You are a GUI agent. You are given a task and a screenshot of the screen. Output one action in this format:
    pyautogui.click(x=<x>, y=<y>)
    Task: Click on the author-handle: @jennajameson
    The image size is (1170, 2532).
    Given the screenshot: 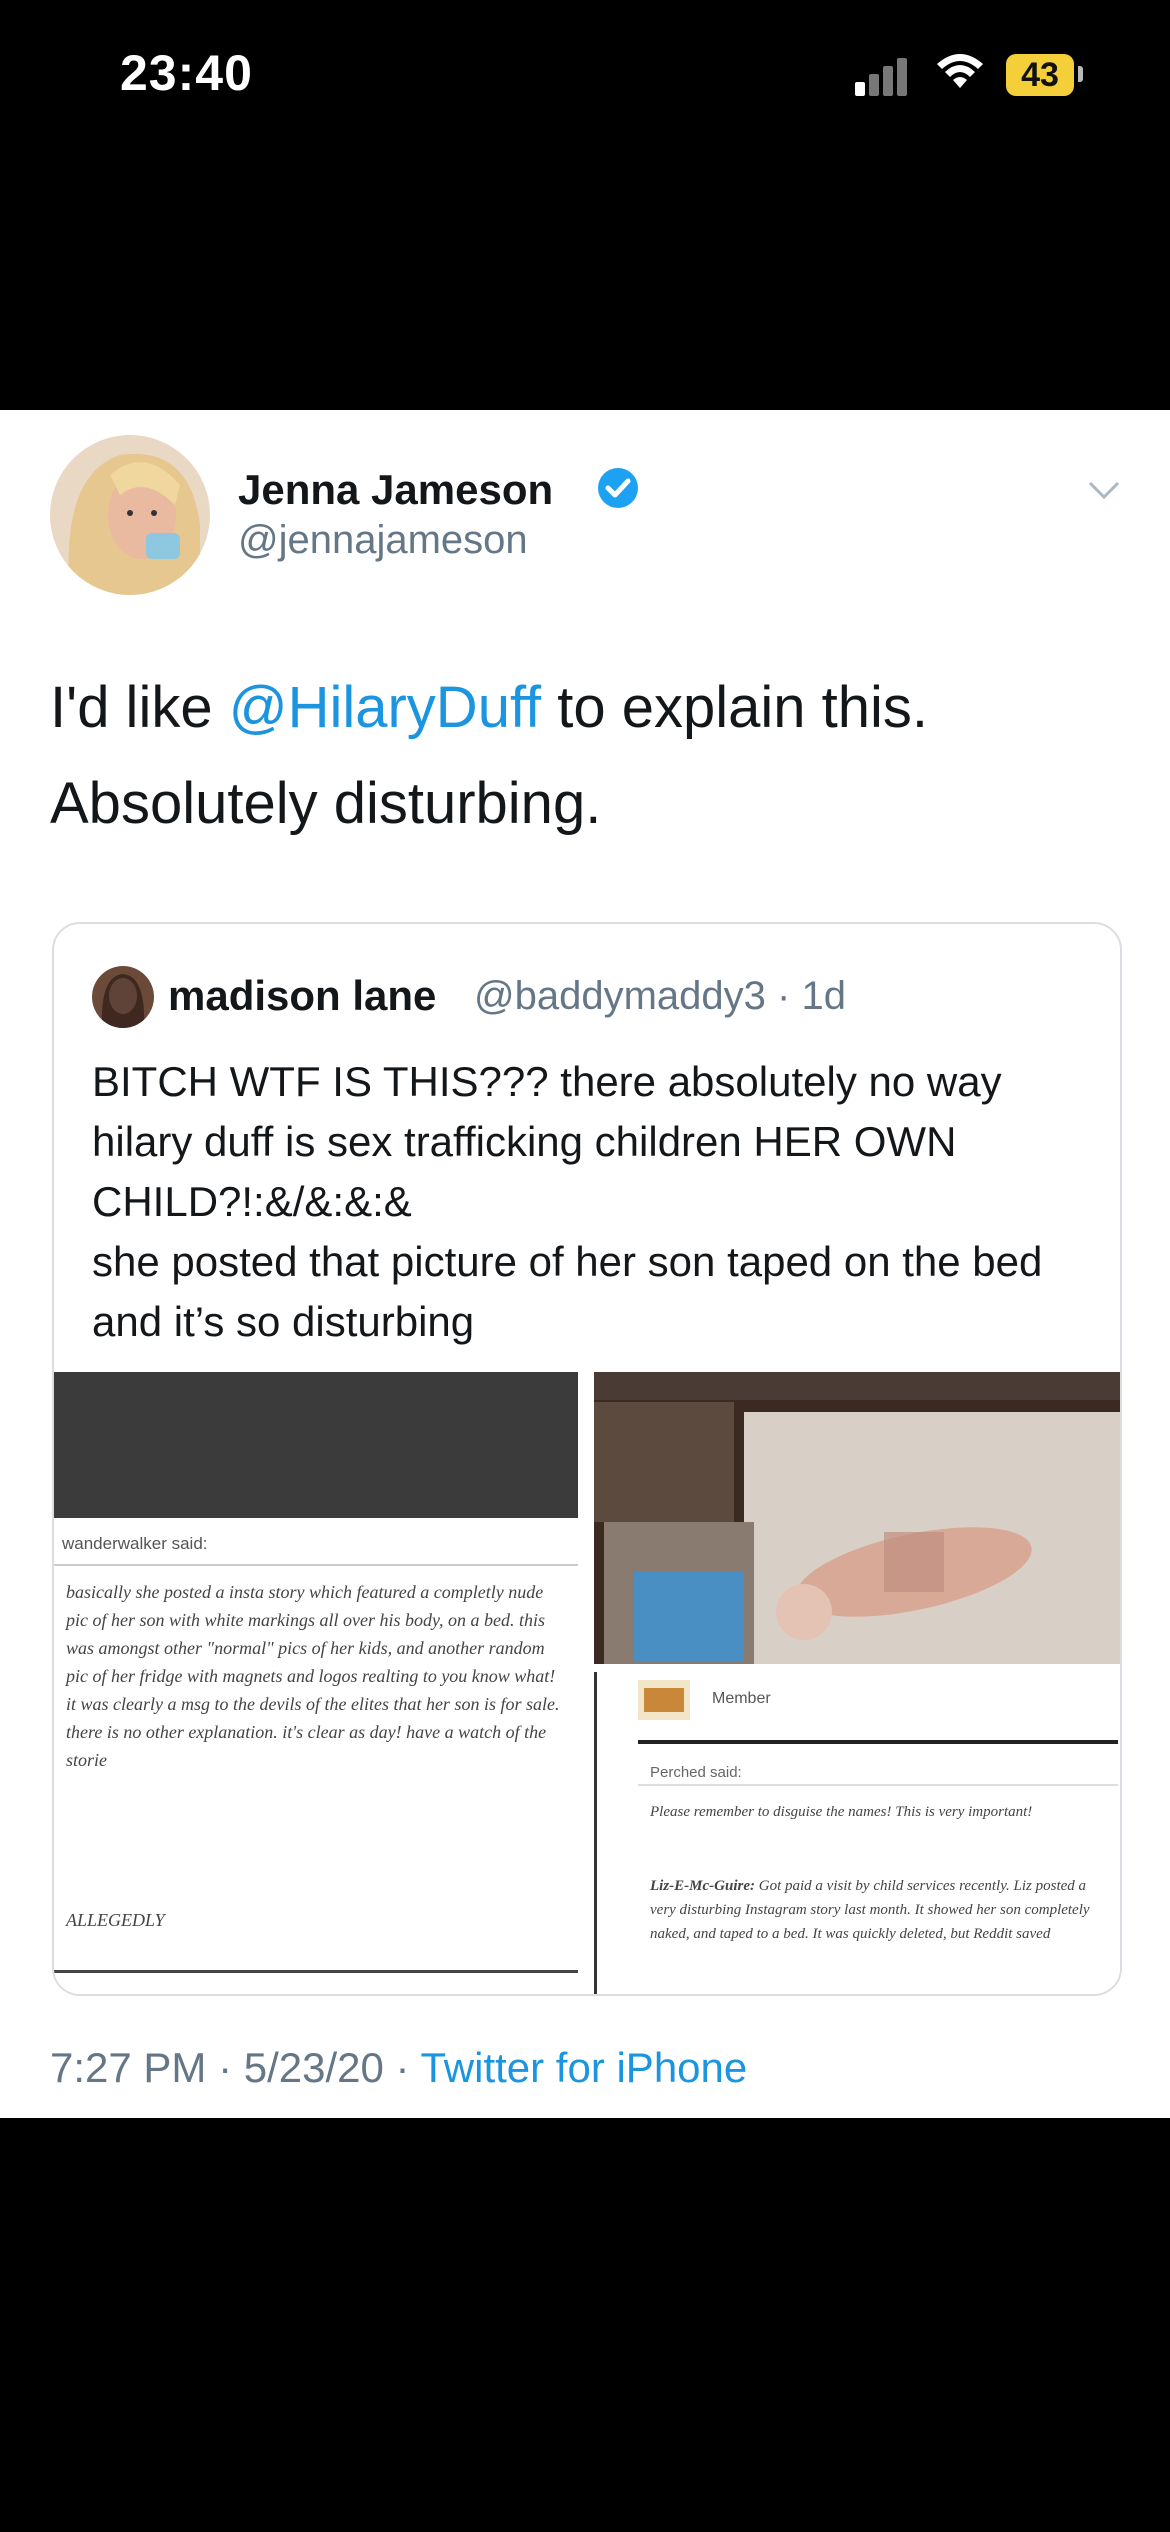 What is the action you would take?
    pyautogui.click(x=383, y=540)
    